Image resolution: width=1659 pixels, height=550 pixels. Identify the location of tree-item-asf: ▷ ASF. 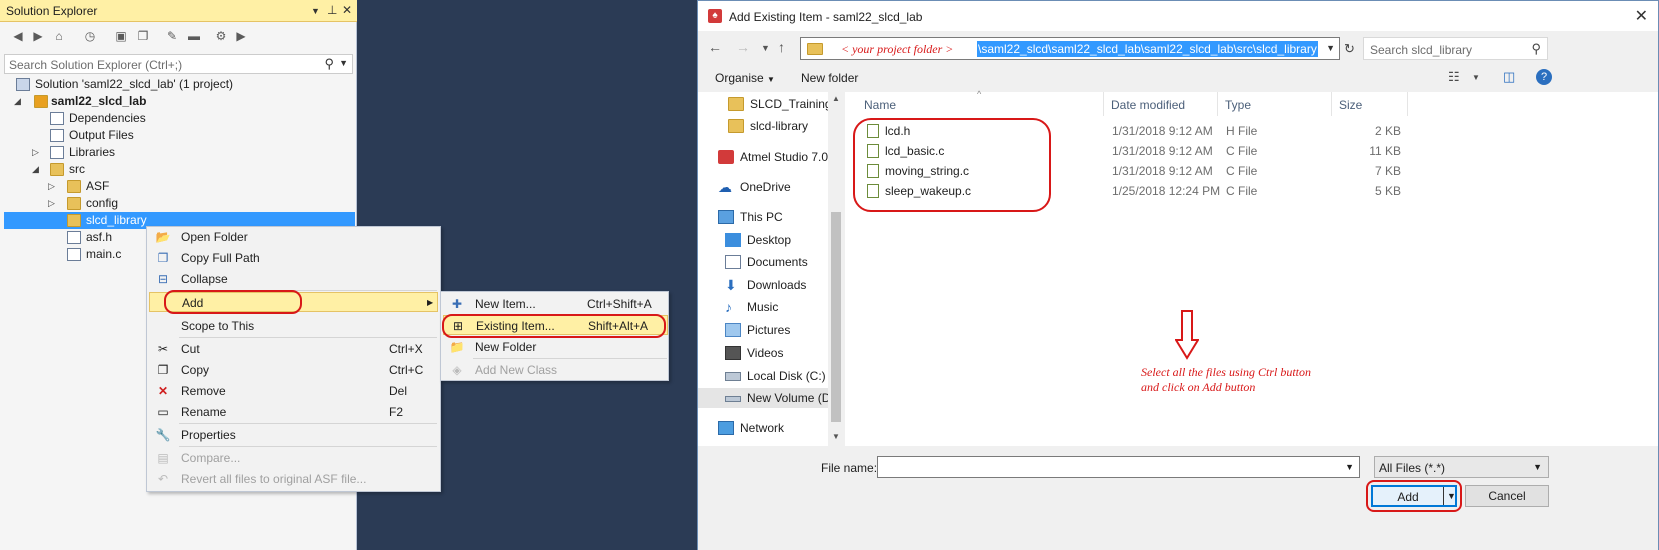
(179, 186).